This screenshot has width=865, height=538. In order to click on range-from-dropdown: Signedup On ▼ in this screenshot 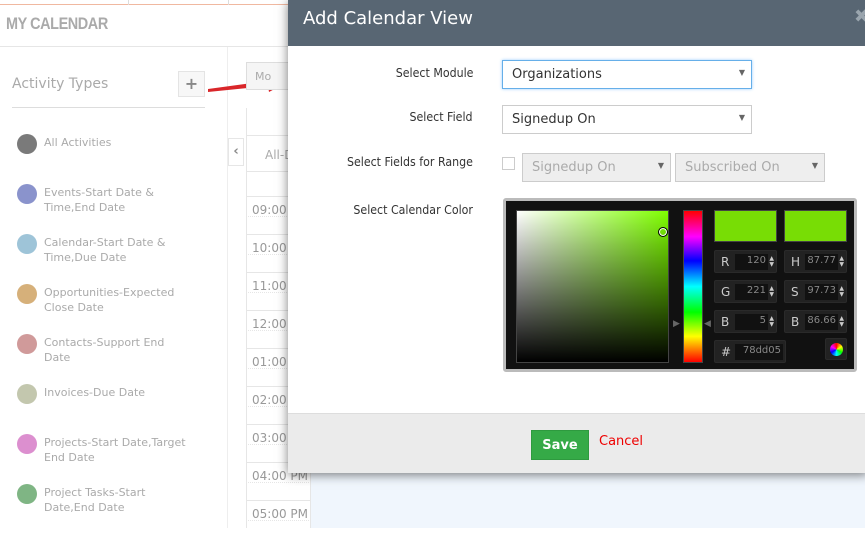, I will do `click(596, 167)`.